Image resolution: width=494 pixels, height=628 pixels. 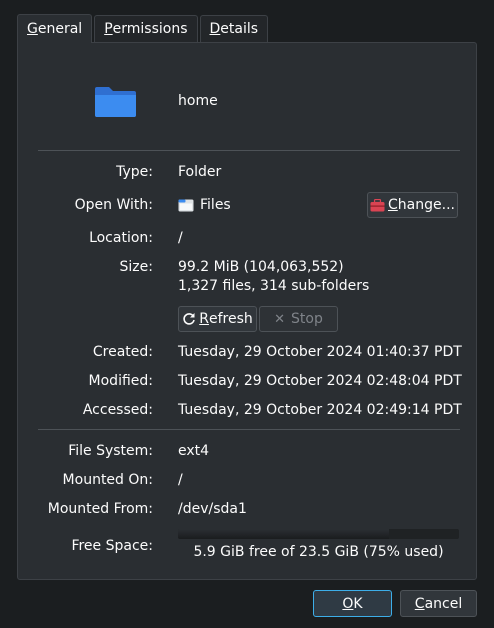 What do you see at coordinates (230, 319) in the screenshot?
I see `refresh-button-label: efresh` at bounding box center [230, 319].